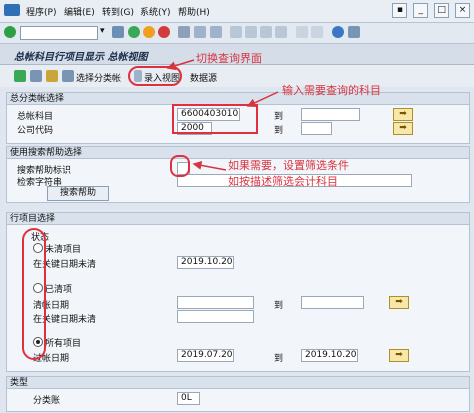  I want to click on account-arrow, so click(262, 99).